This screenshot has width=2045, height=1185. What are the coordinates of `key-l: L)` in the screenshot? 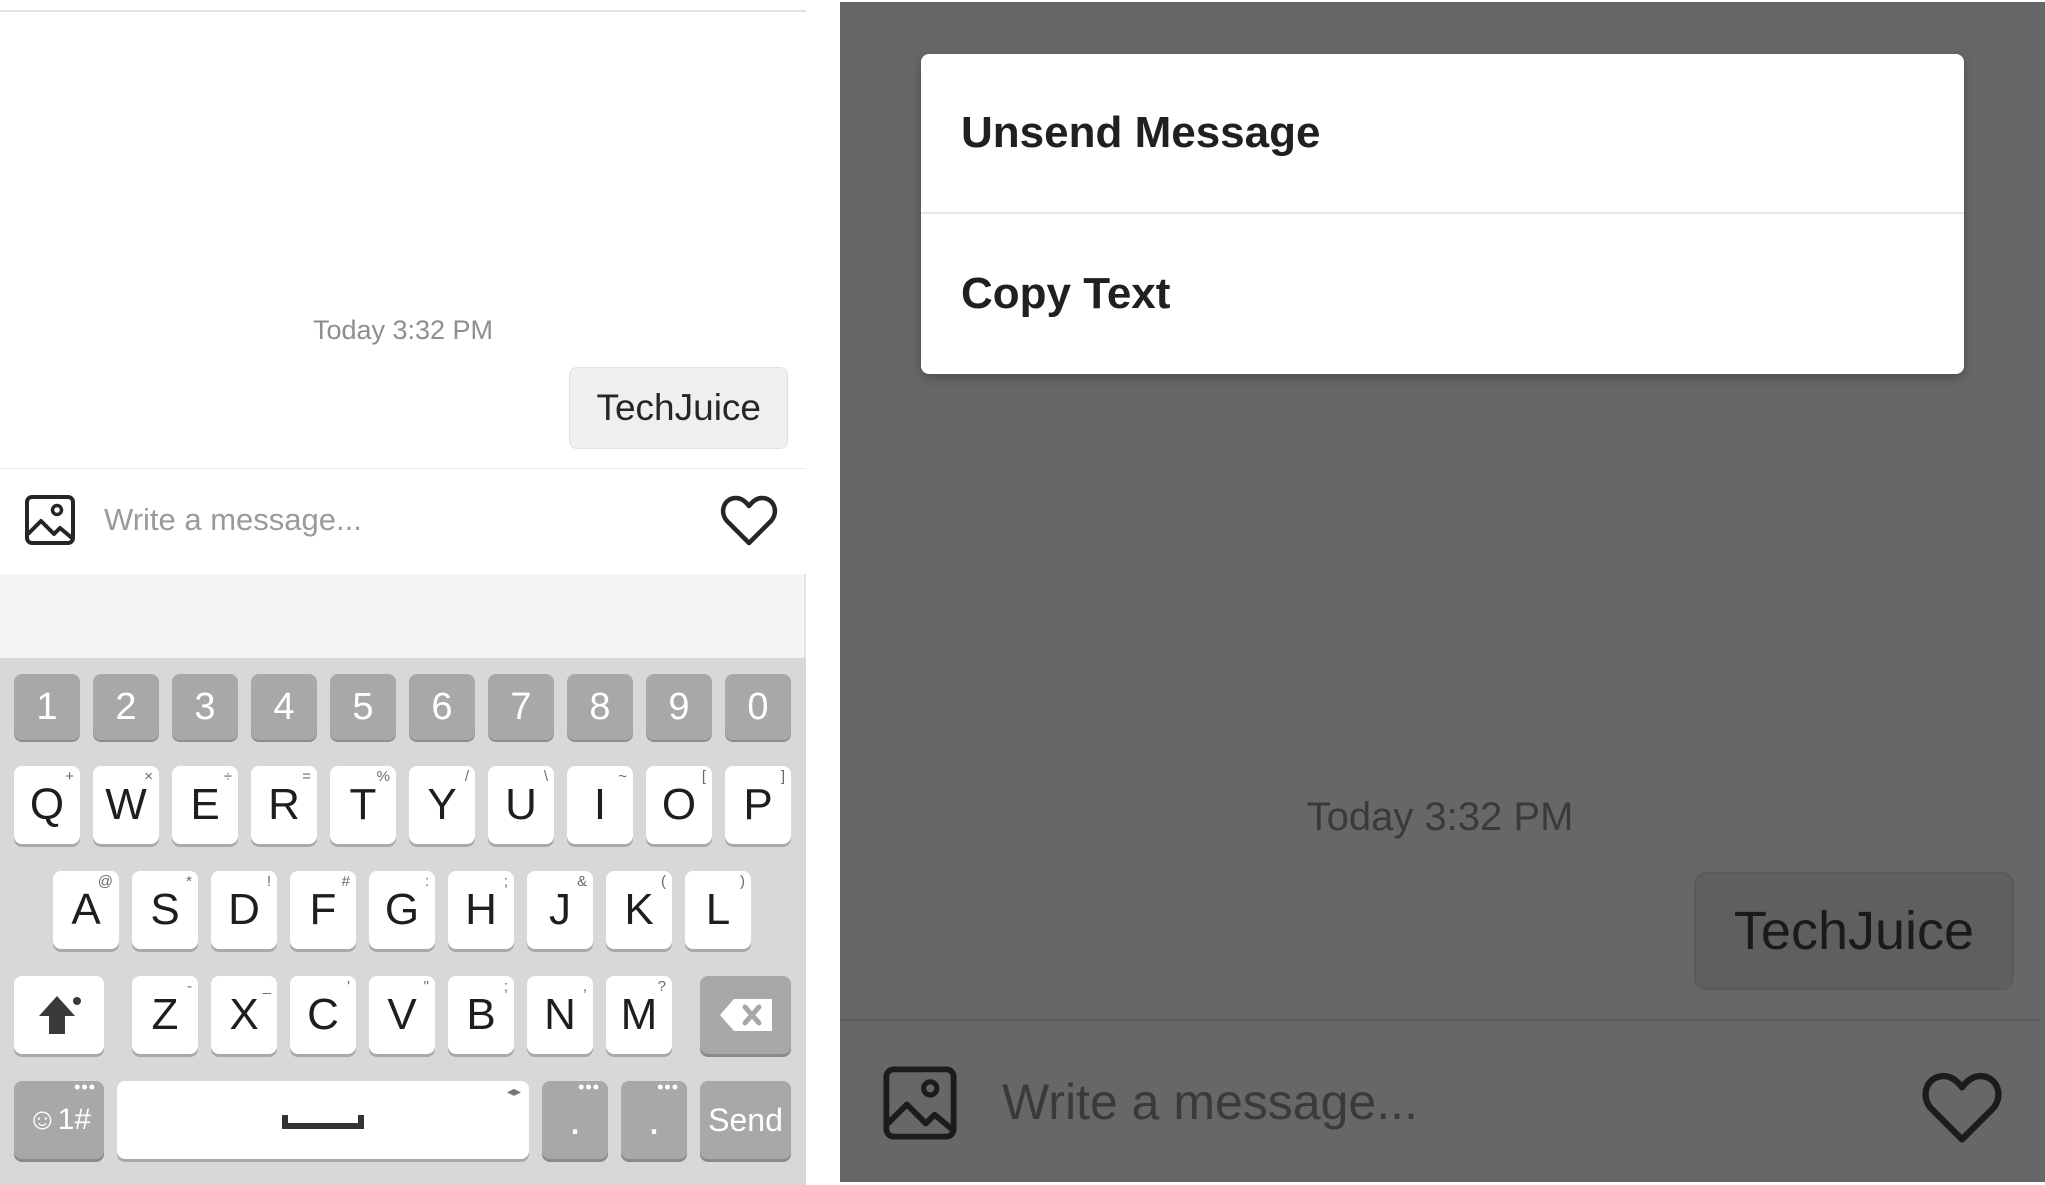 It's located at (718, 910).